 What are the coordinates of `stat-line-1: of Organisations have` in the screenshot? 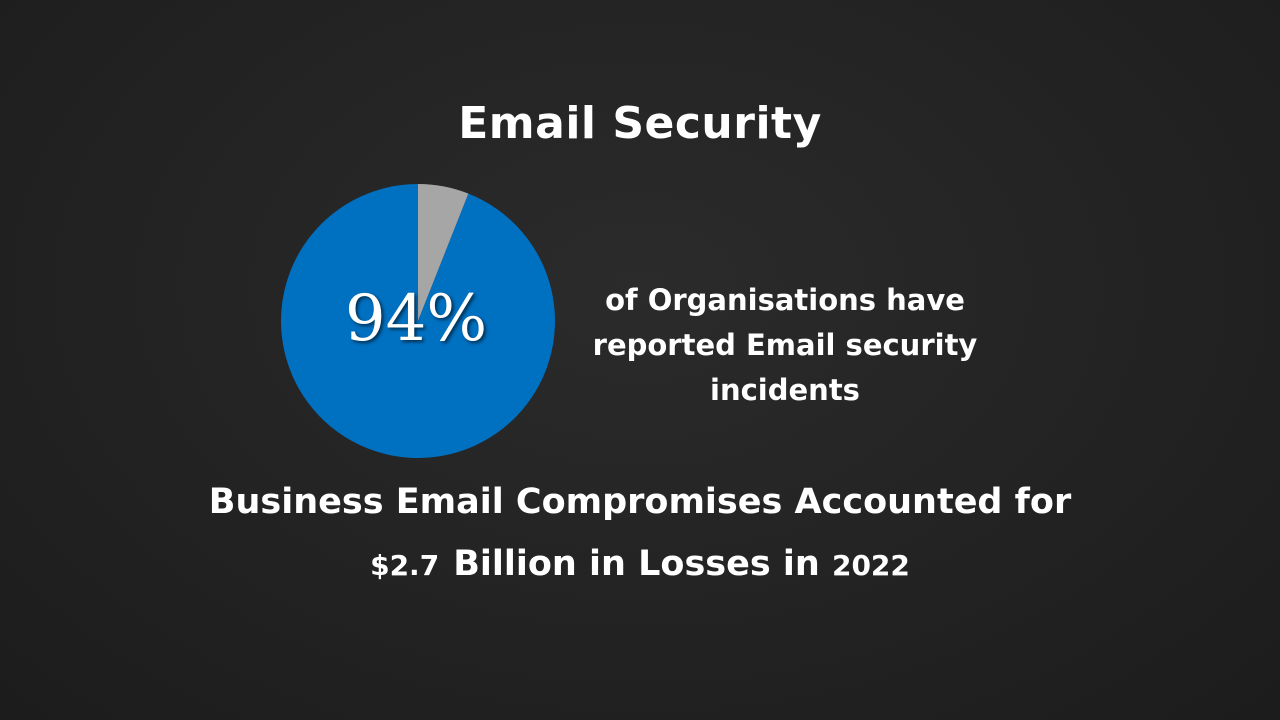 It's located at (785, 300).